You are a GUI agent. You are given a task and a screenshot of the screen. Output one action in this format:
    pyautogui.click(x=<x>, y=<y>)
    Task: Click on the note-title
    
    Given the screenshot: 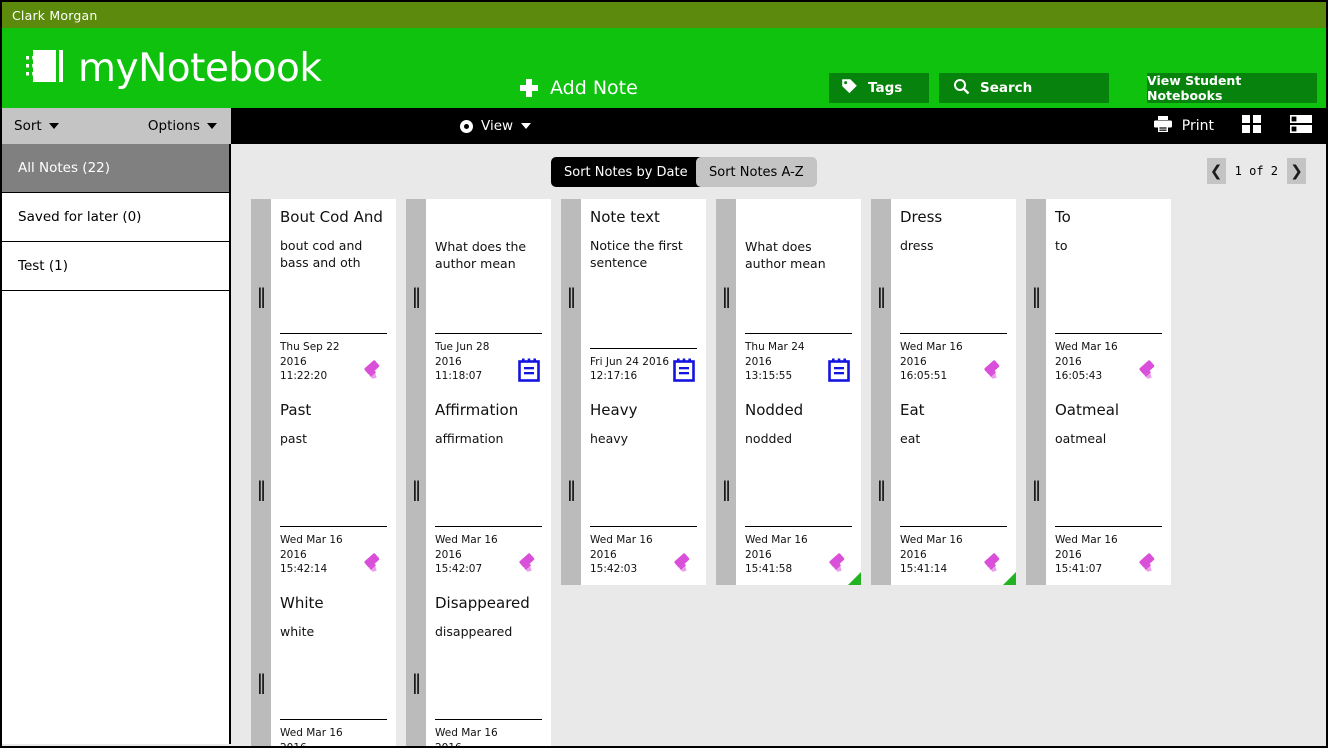 What is the action you would take?
    pyautogui.click(x=488, y=218)
    